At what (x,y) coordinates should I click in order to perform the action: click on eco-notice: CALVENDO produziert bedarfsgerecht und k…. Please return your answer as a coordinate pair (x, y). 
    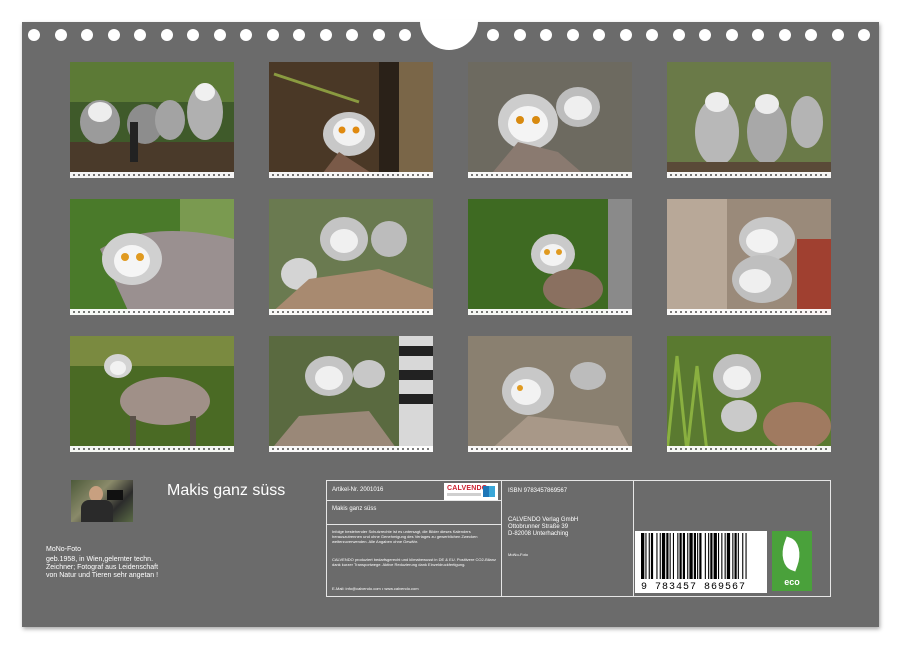
    Looking at the image, I should click on (414, 562).